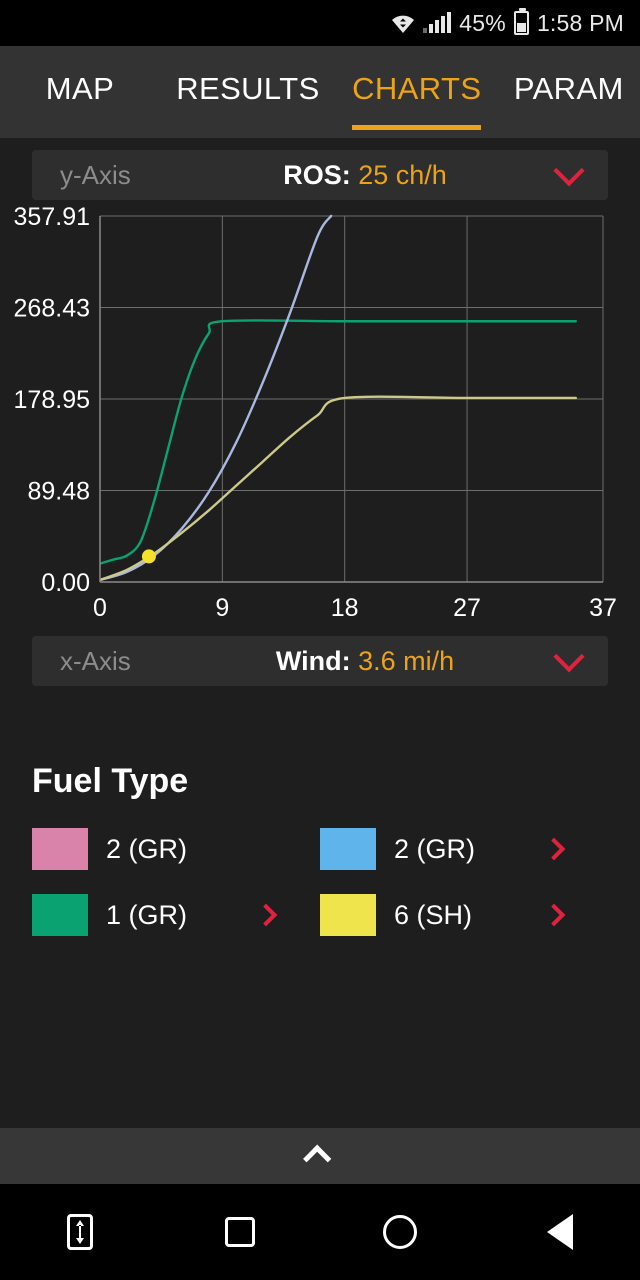 This screenshot has height=1280, width=640. I want to click on chevron-up-icon, so click(317, 1158).